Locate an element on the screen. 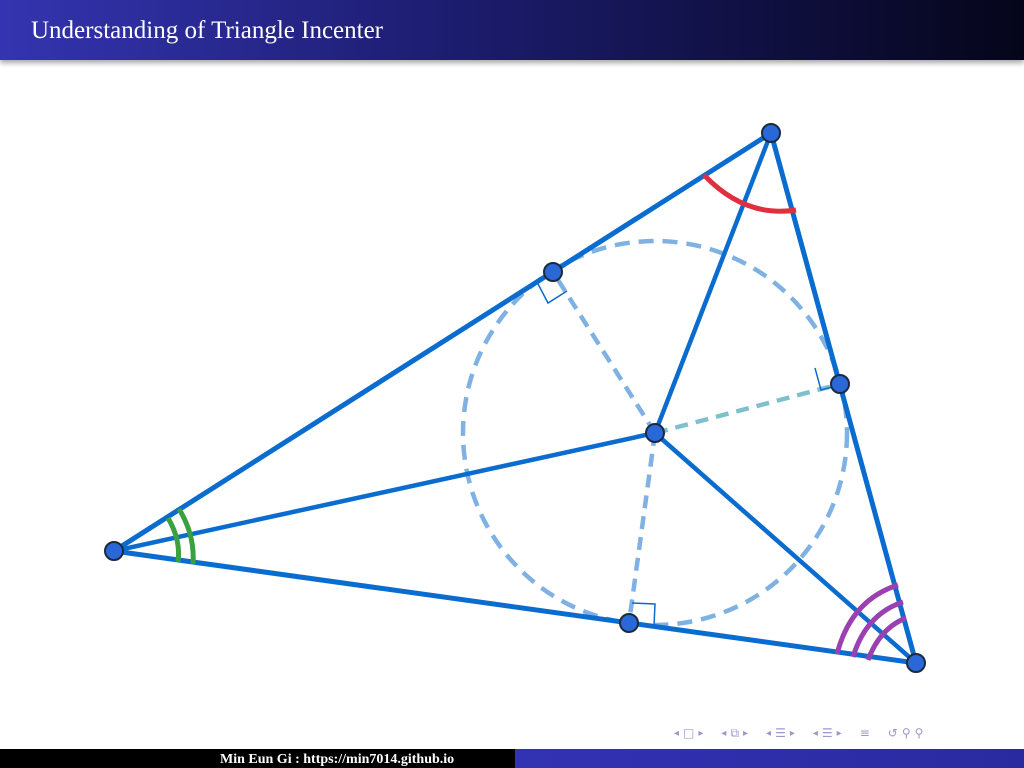 The image size is (1024, 768). tangent-point-bottom is located at coordinates (629, 623).